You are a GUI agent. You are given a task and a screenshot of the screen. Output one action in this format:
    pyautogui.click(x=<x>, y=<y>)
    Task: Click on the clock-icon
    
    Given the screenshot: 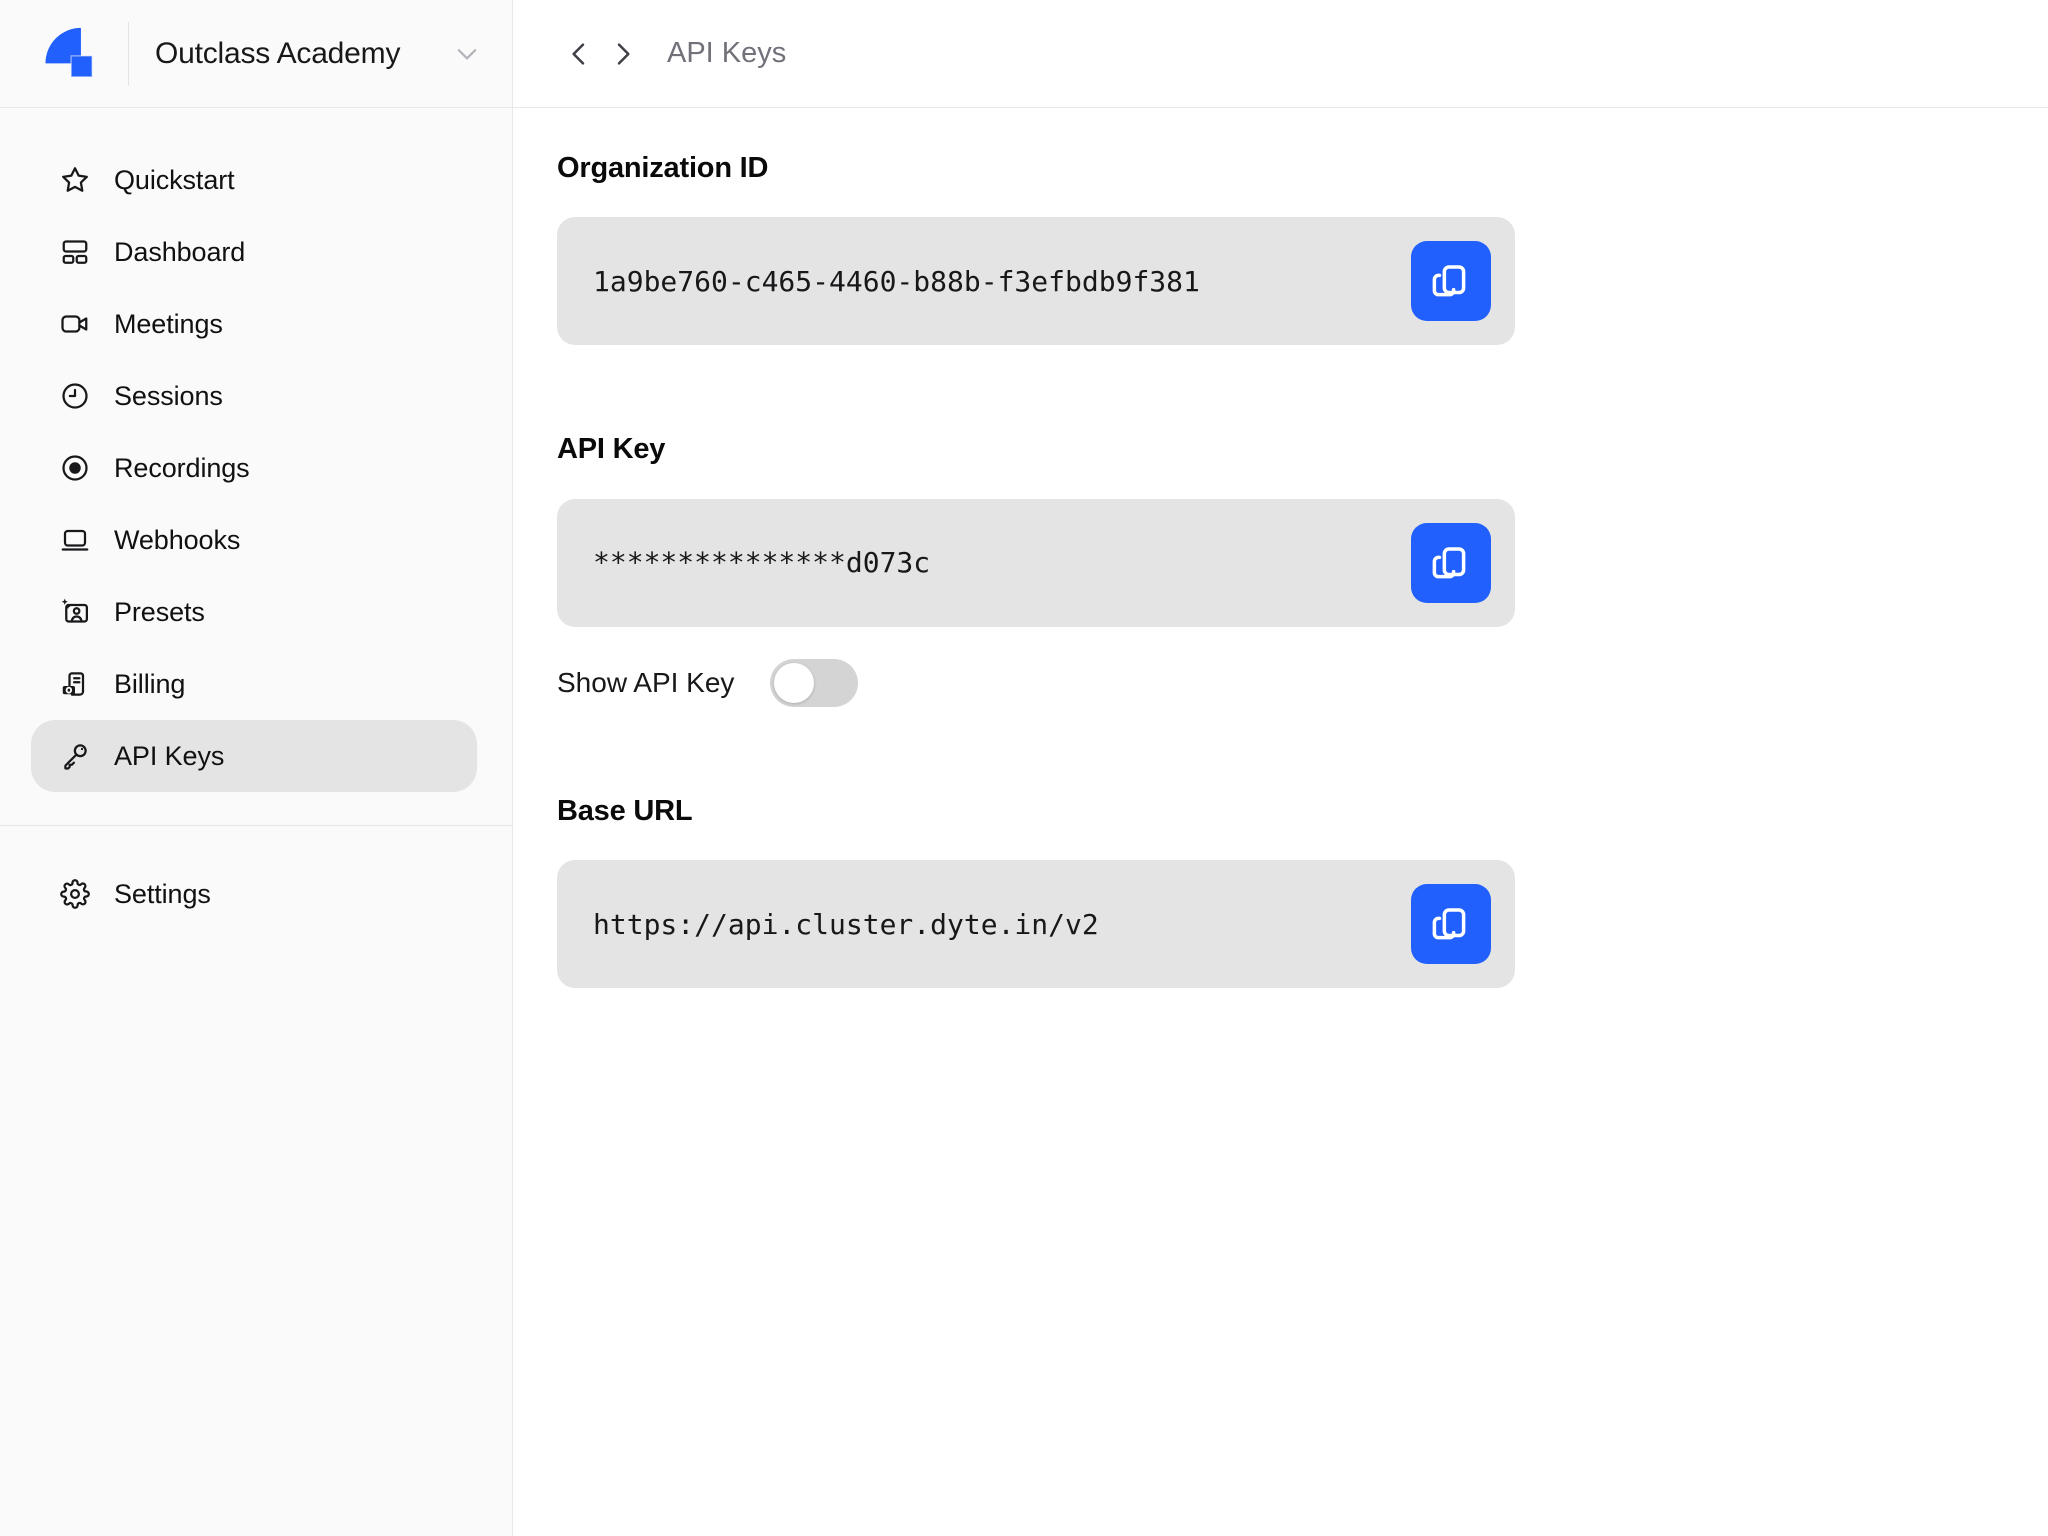 What is the action you would take?
    pyautogui.click(x=75, y=396)
    